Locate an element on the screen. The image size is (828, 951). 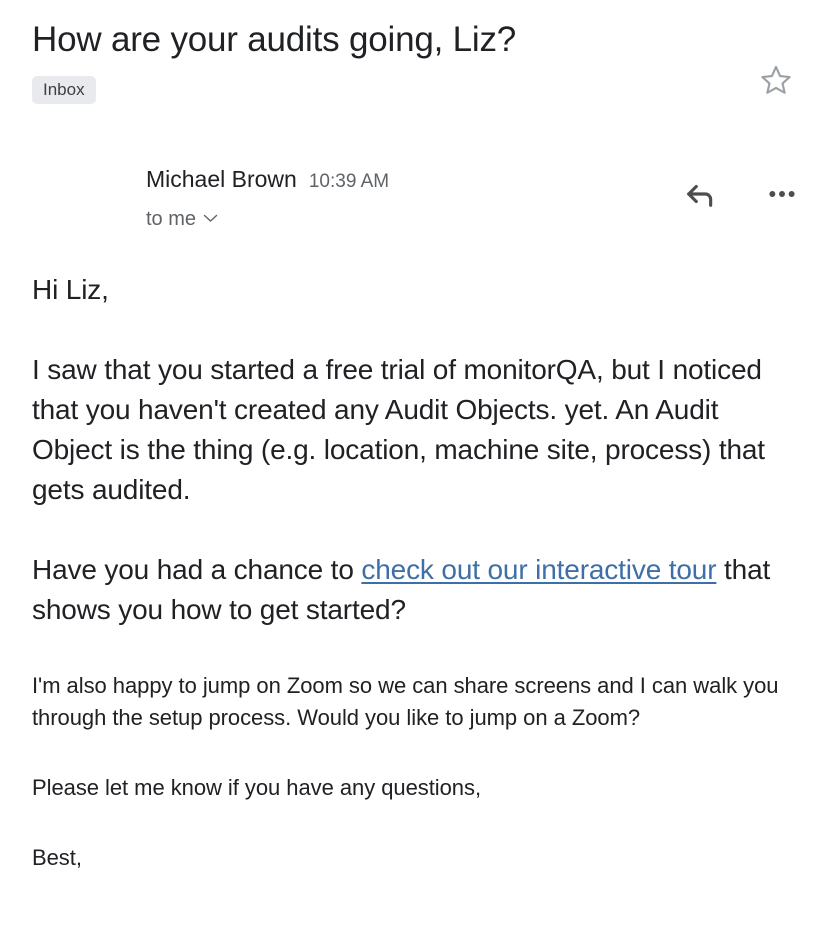
label-chip-inbox: Inbox is located at coordinates (64, 89).